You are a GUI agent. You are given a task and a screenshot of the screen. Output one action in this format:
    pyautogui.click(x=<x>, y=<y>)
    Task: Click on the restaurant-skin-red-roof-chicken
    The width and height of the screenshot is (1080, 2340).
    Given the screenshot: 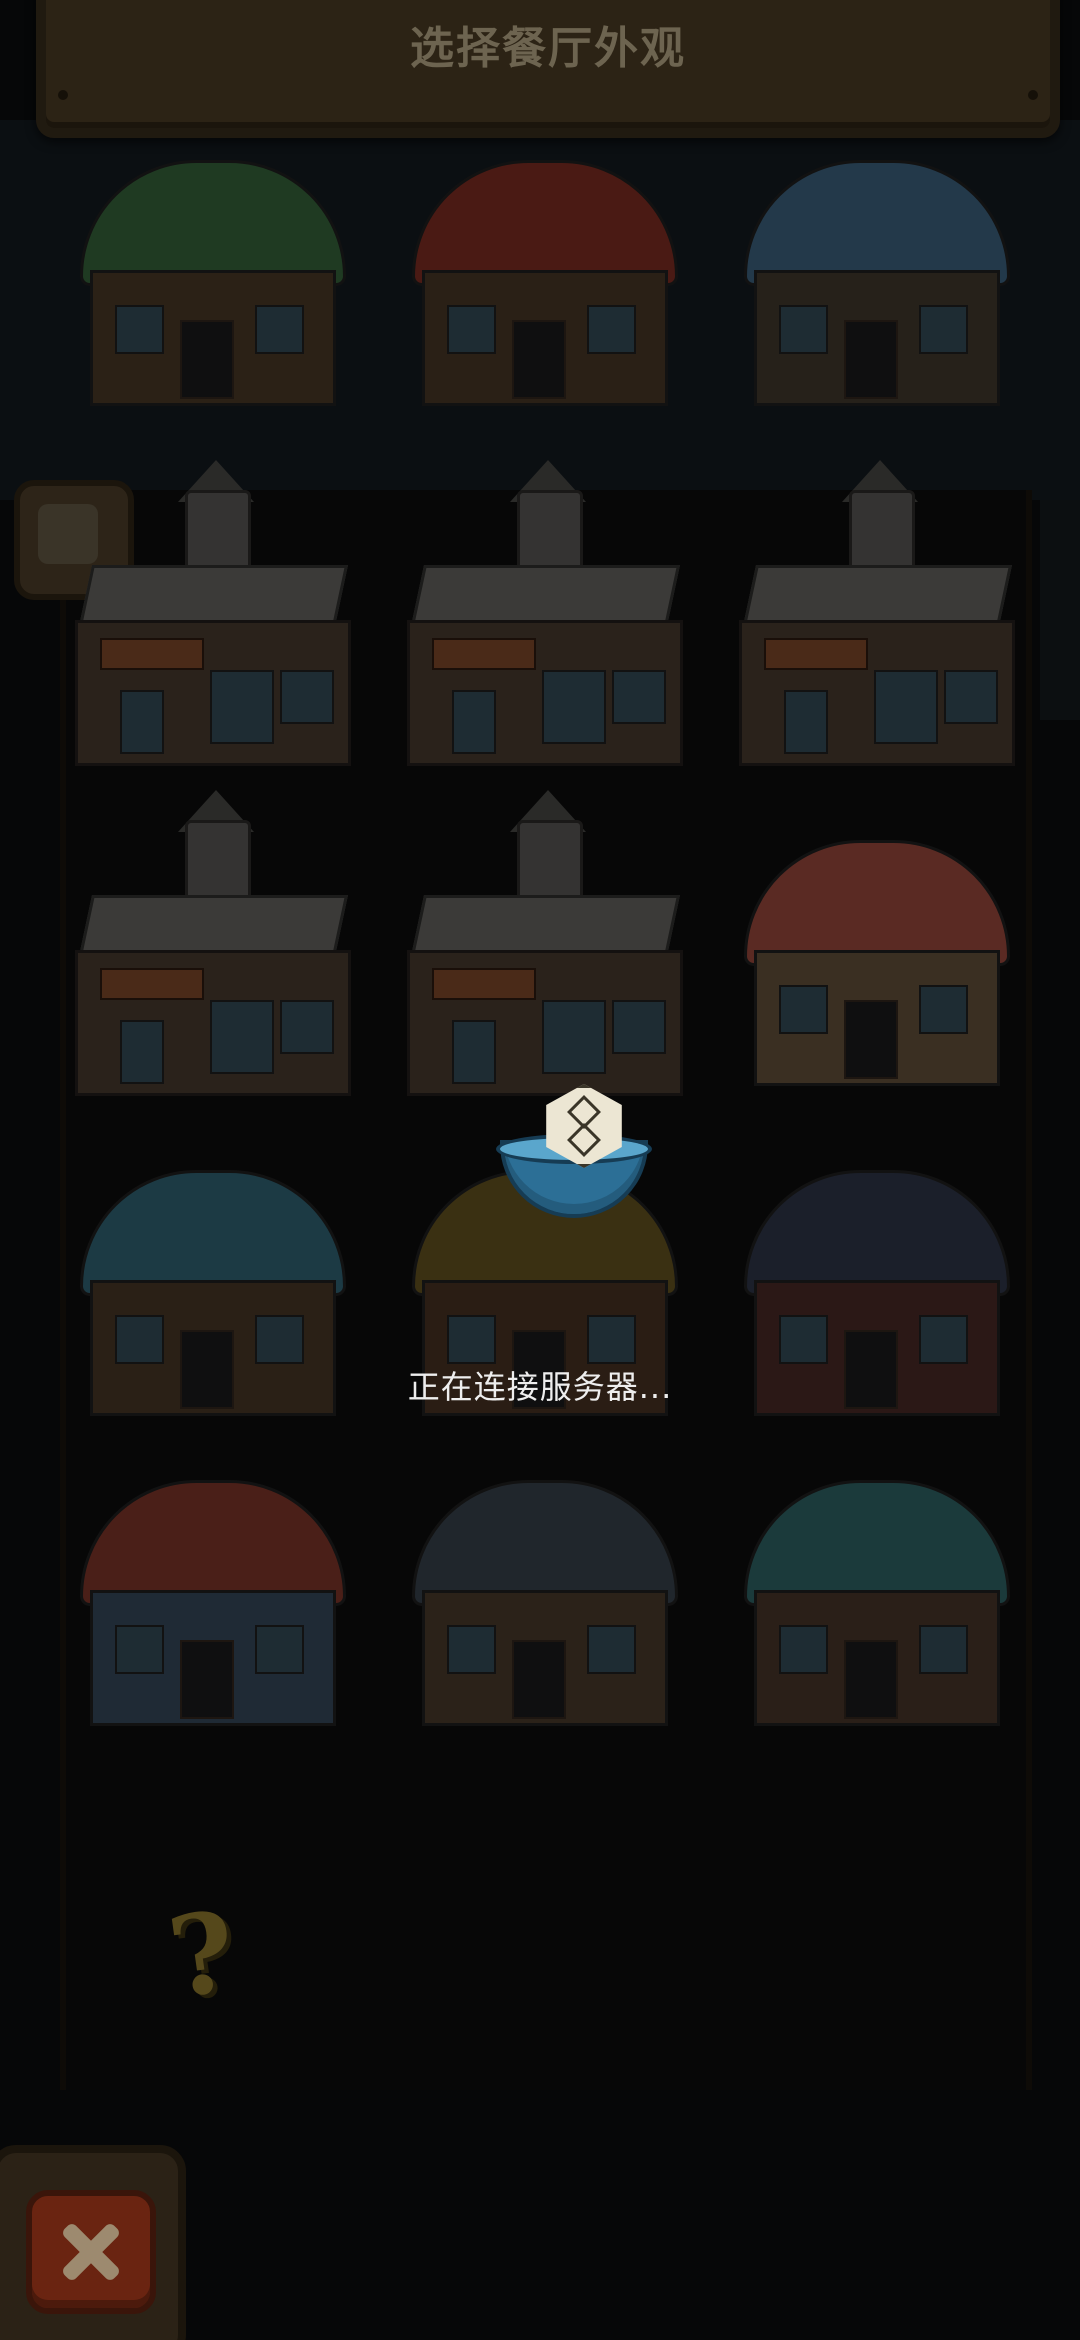 What is the action you would take?
    pyautogui.click(x=542, y=270)
    